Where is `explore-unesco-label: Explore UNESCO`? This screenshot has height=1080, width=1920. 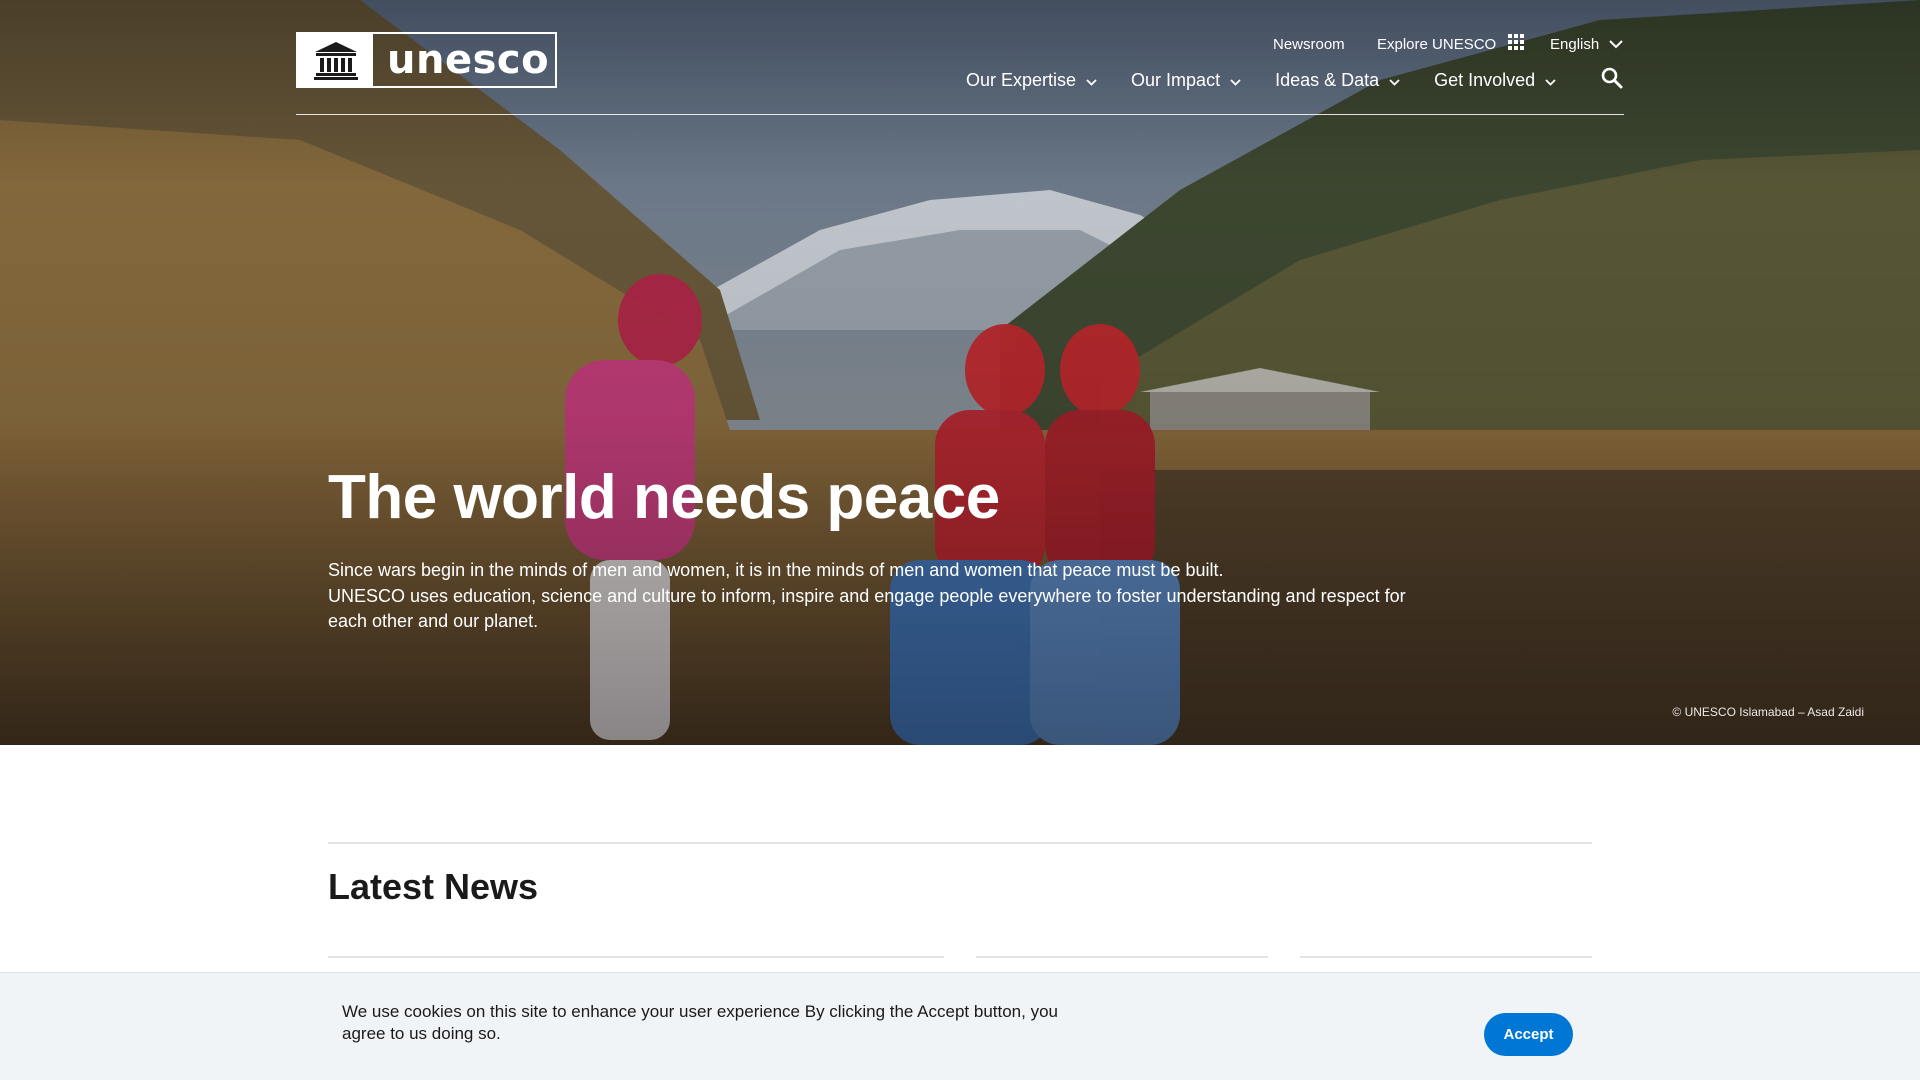 explore-unesco-label: Explore UNESCO is located at coordinates (1437, 44).